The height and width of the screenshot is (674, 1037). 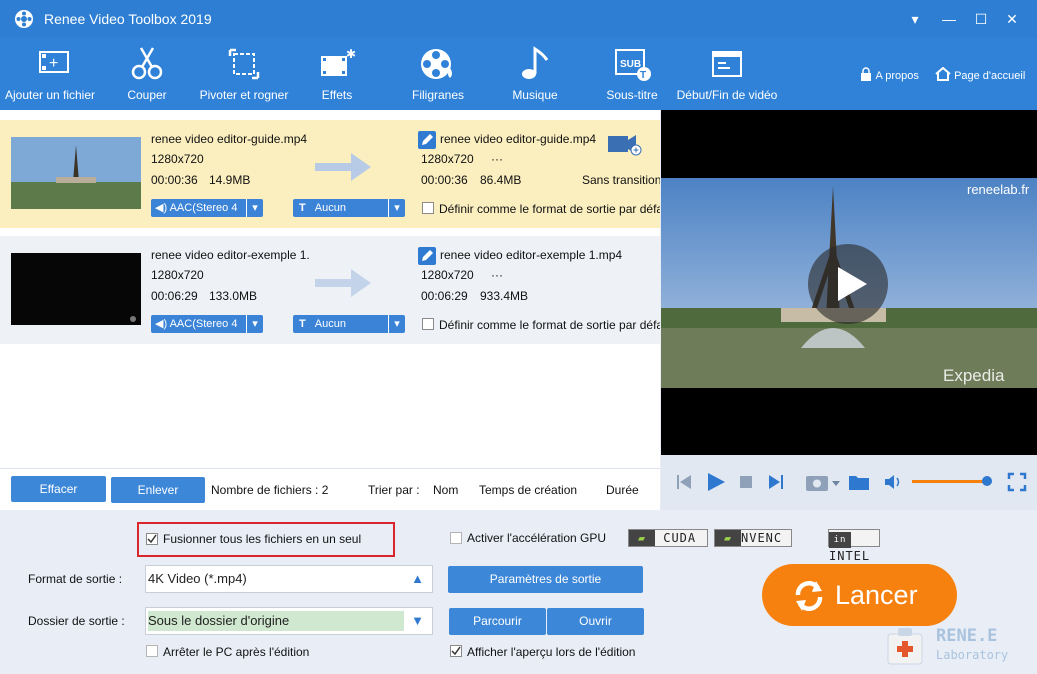 What do you see at coordinates (727, 77) in the screenshot?
I see `intro-outro-button: Début/Fin de vidéo` at bounding box center [727, 77].